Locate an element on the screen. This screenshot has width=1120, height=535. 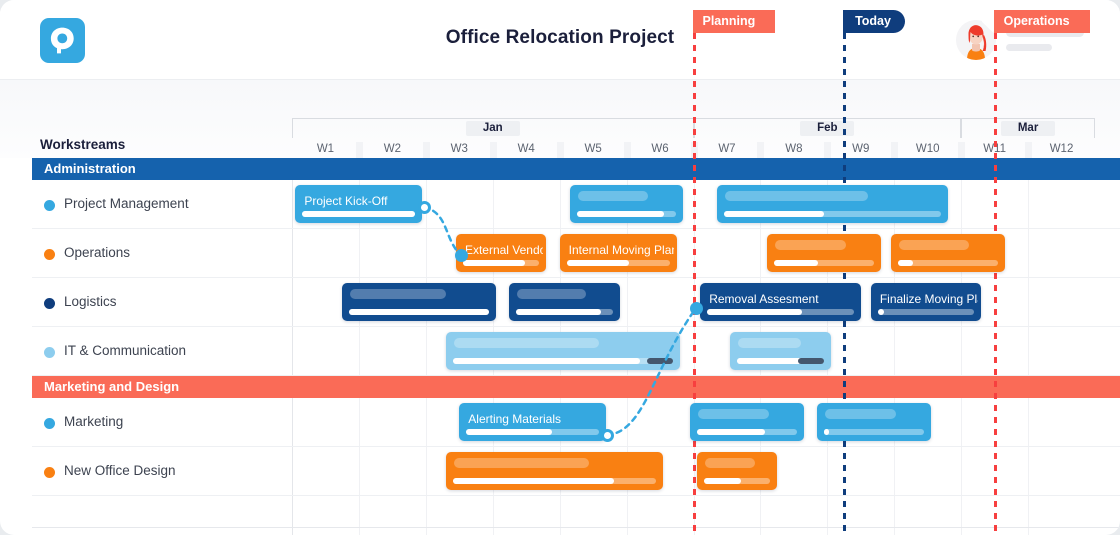
marker-line-planning is located at coordinates (694, 284).